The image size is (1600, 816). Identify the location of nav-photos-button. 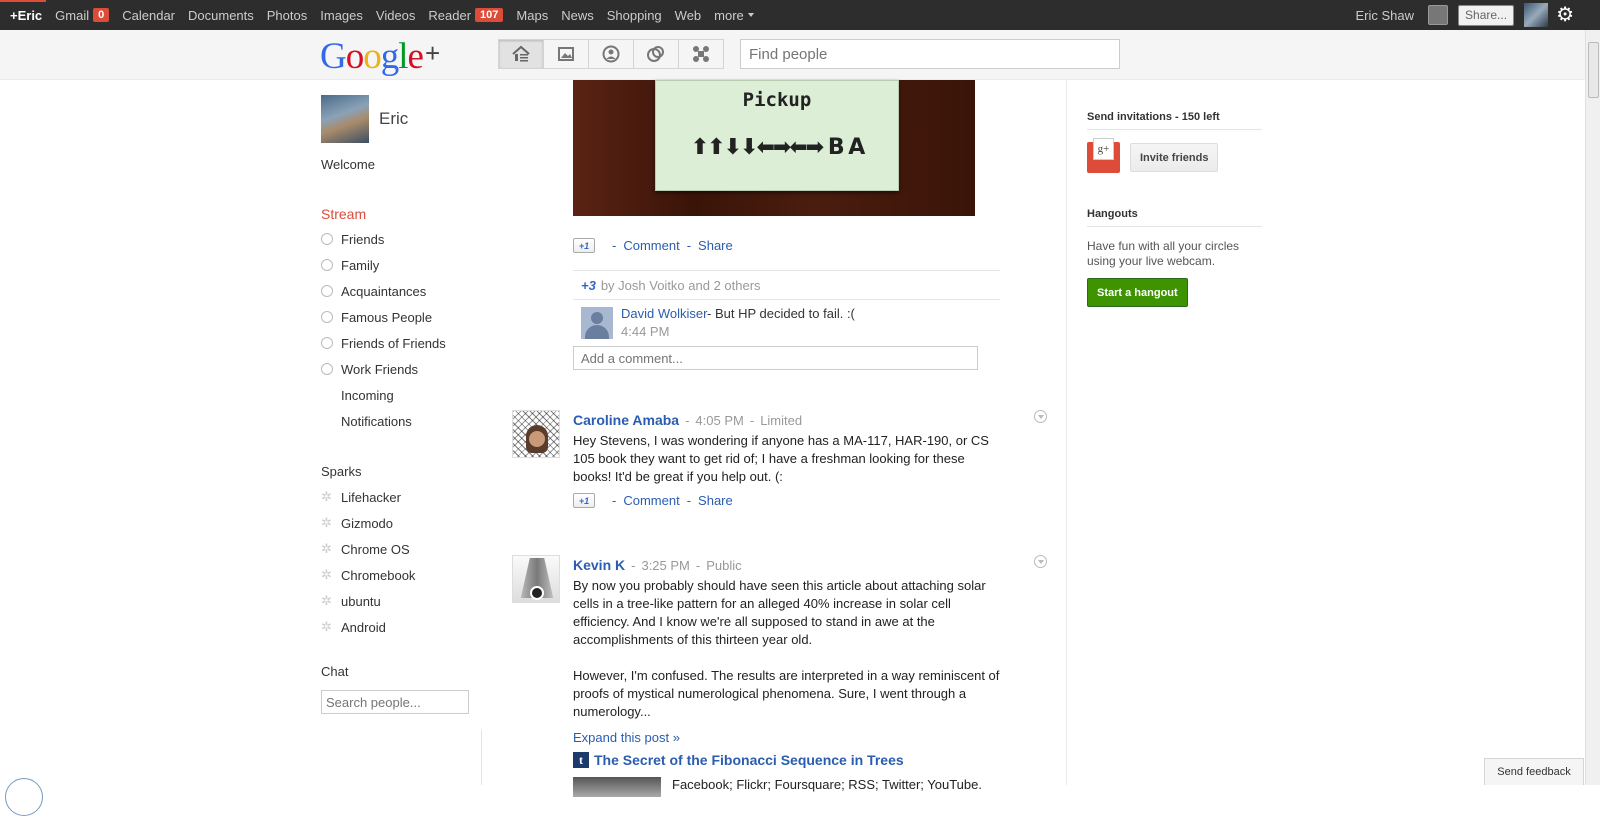
(566, 54).